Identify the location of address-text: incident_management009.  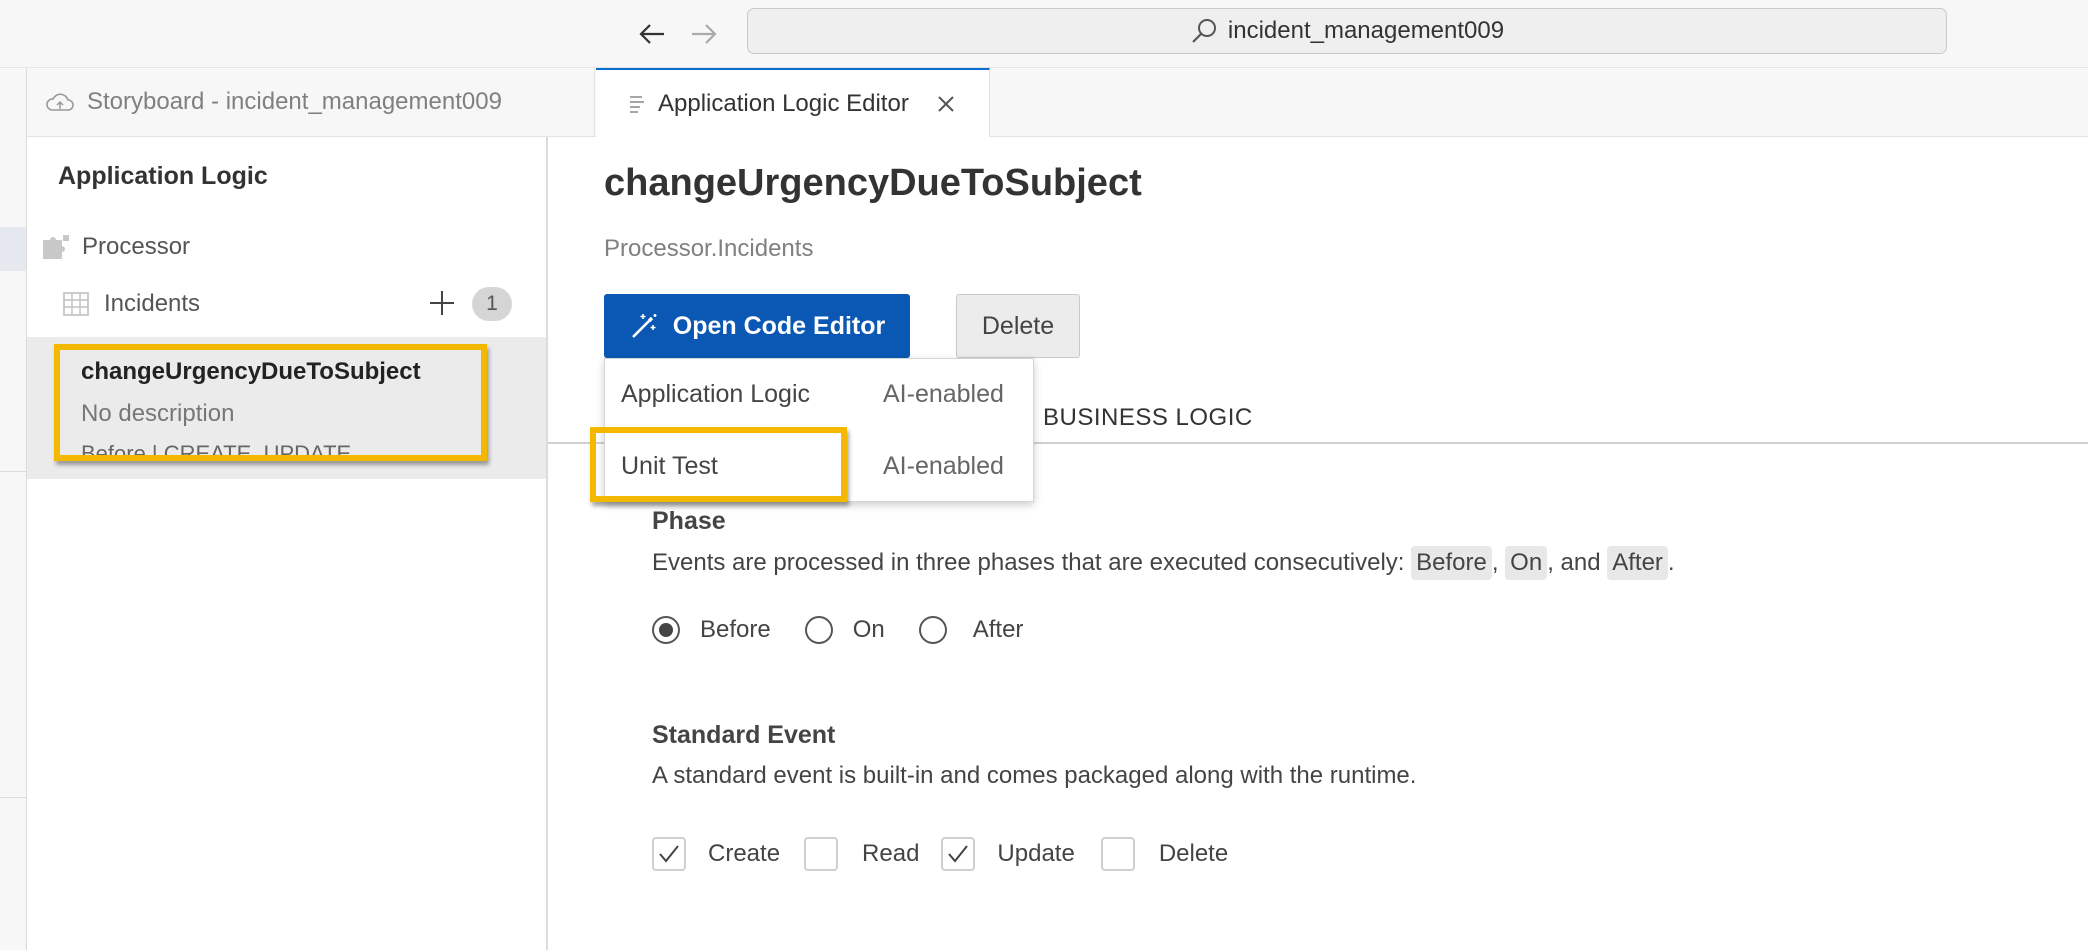
(1366, 30).